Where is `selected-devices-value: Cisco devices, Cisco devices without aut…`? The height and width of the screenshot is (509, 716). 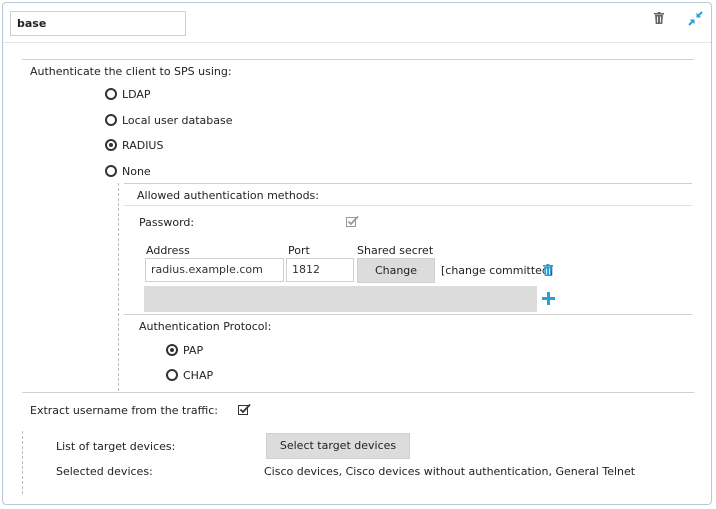 selected-devices-value: Cisco devices, Cisco devices without aut… is located at coordinates (450, 471).